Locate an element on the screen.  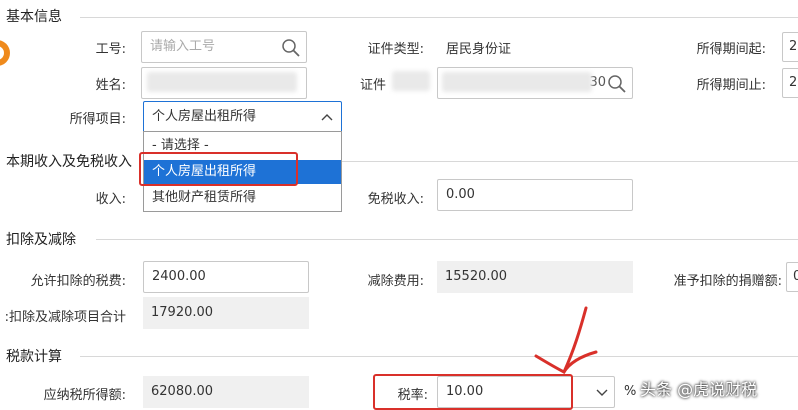
period-start-input: 20 is located at coordinates (790, 47).